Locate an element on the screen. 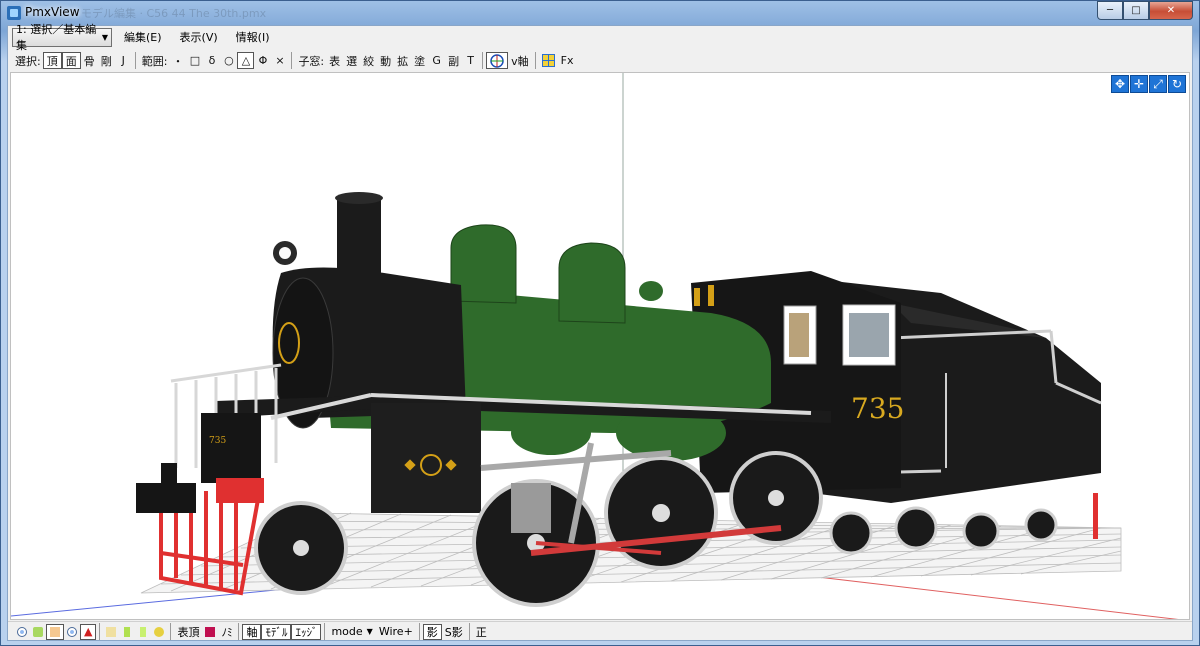 The image size is (1200, 646). range-phi-button: Φ is located at coordinates (262, 60).